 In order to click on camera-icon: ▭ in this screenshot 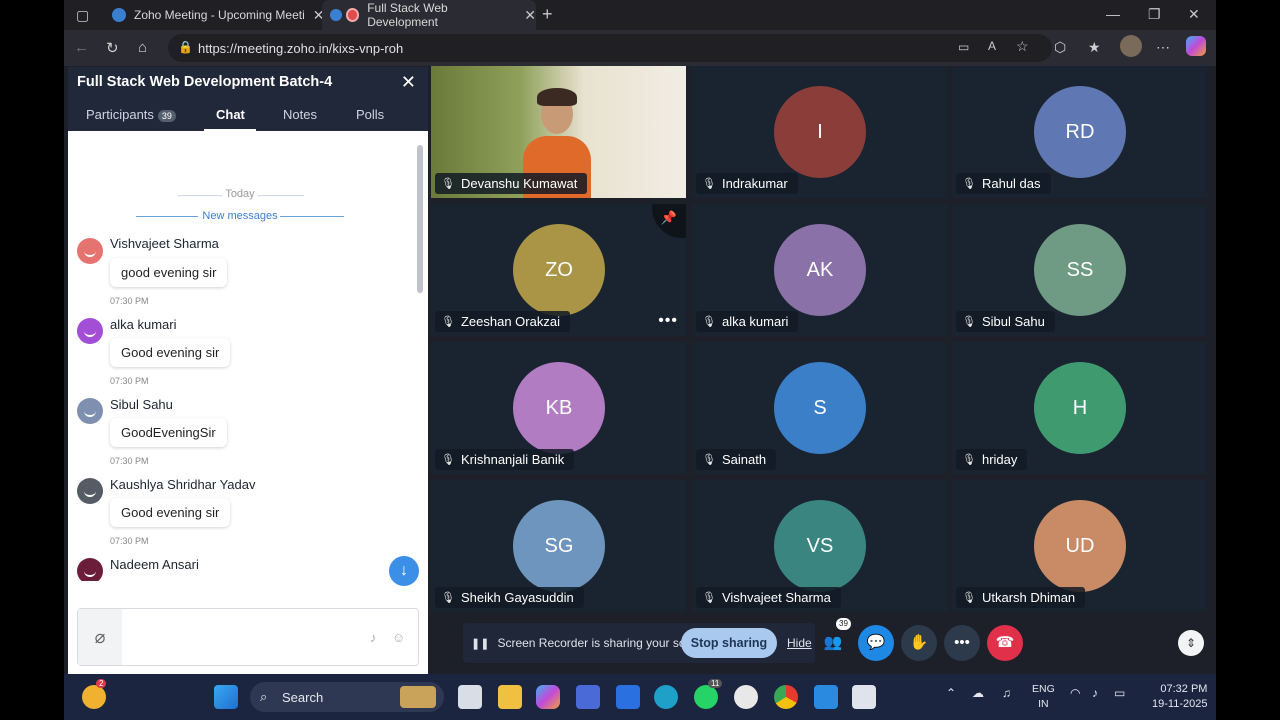, I will do `click(963, 47)`.